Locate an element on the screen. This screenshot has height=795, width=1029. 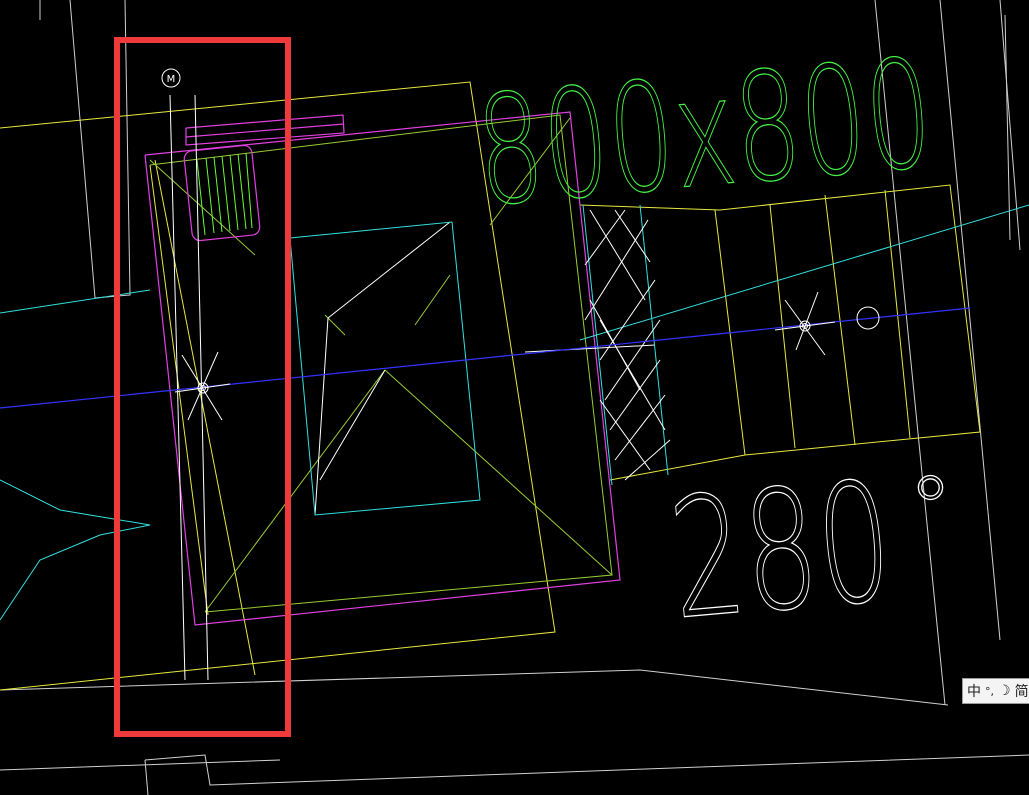
degree-mark: ° is located at coordinates (930, 509).